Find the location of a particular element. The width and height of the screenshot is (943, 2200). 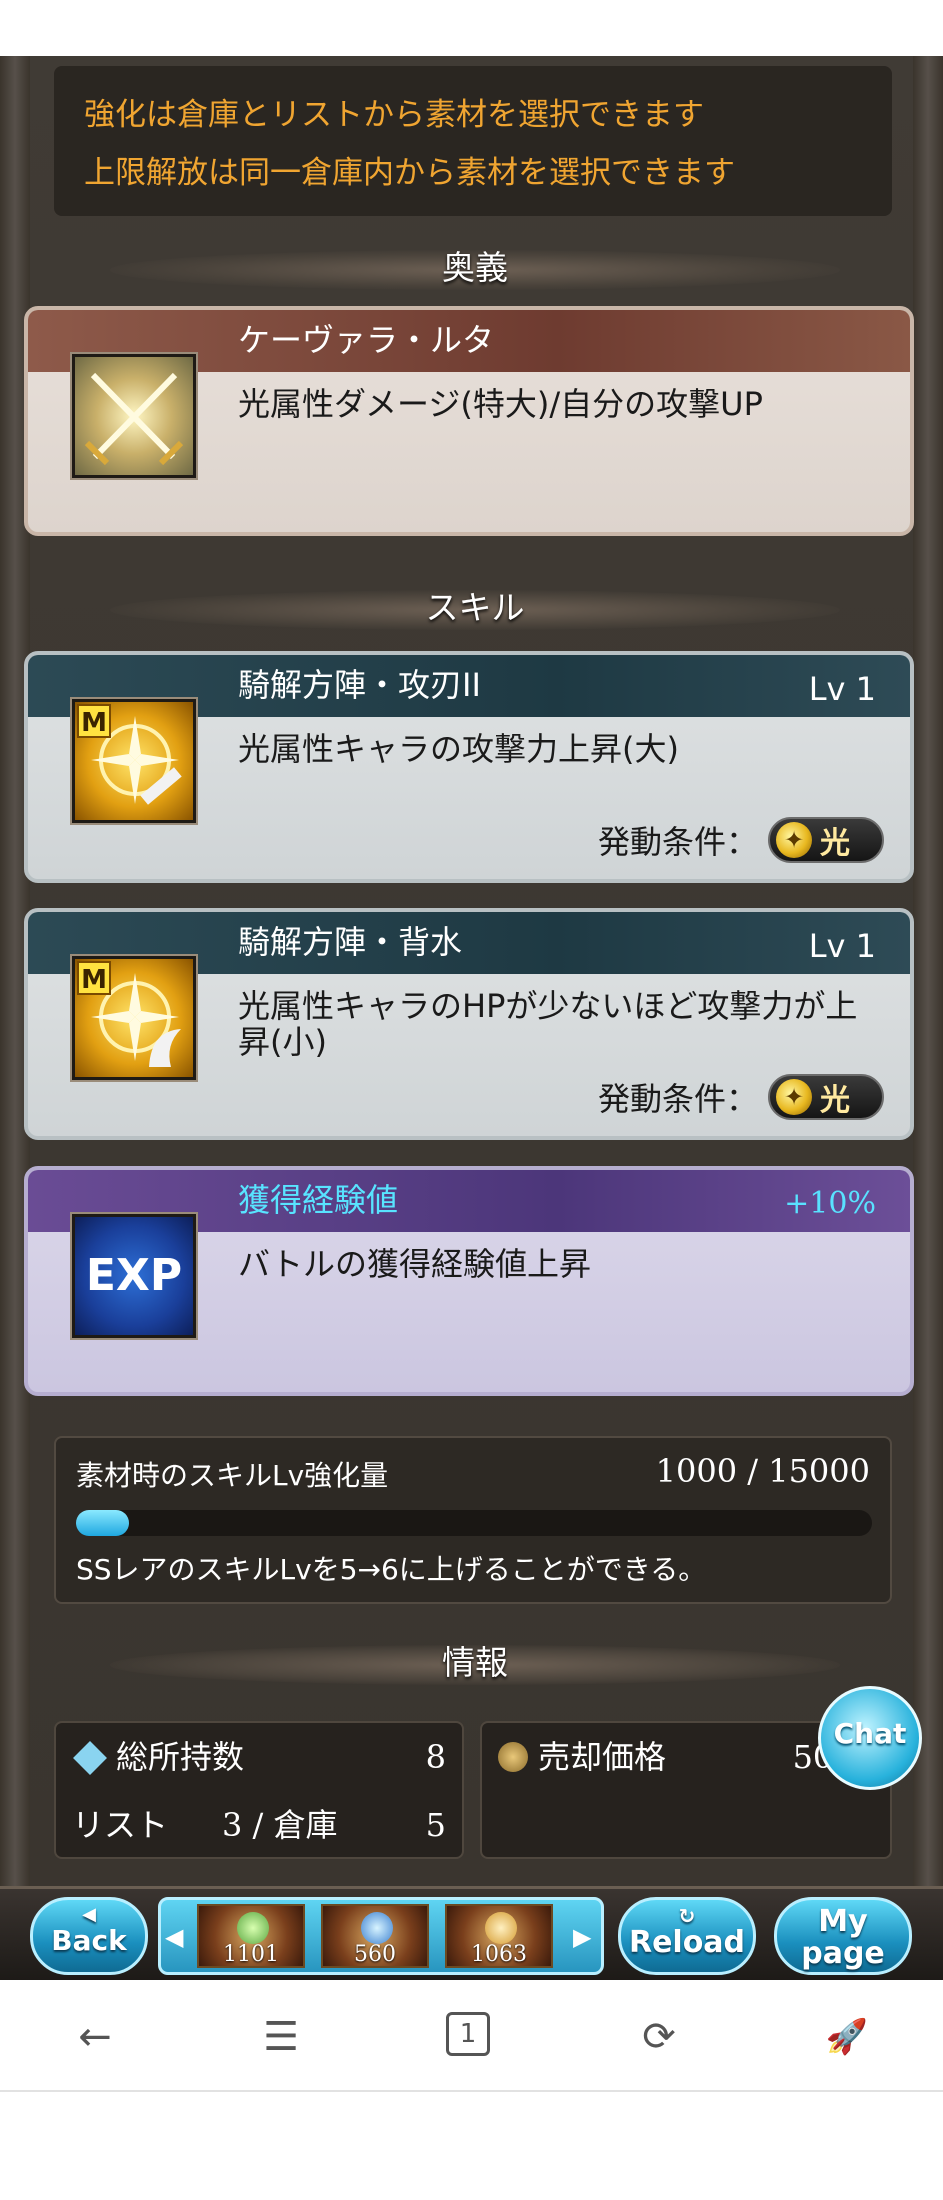

browser-bottom-nav: ← ☰ 1 ⟳ 🚀 is located at coordinates (471, 2035).